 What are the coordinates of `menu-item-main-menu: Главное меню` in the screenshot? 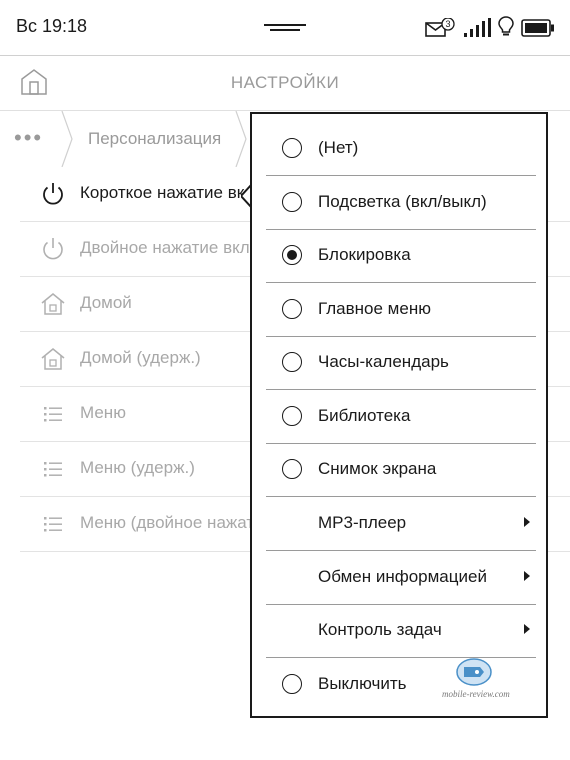 It's located at (401, 310).